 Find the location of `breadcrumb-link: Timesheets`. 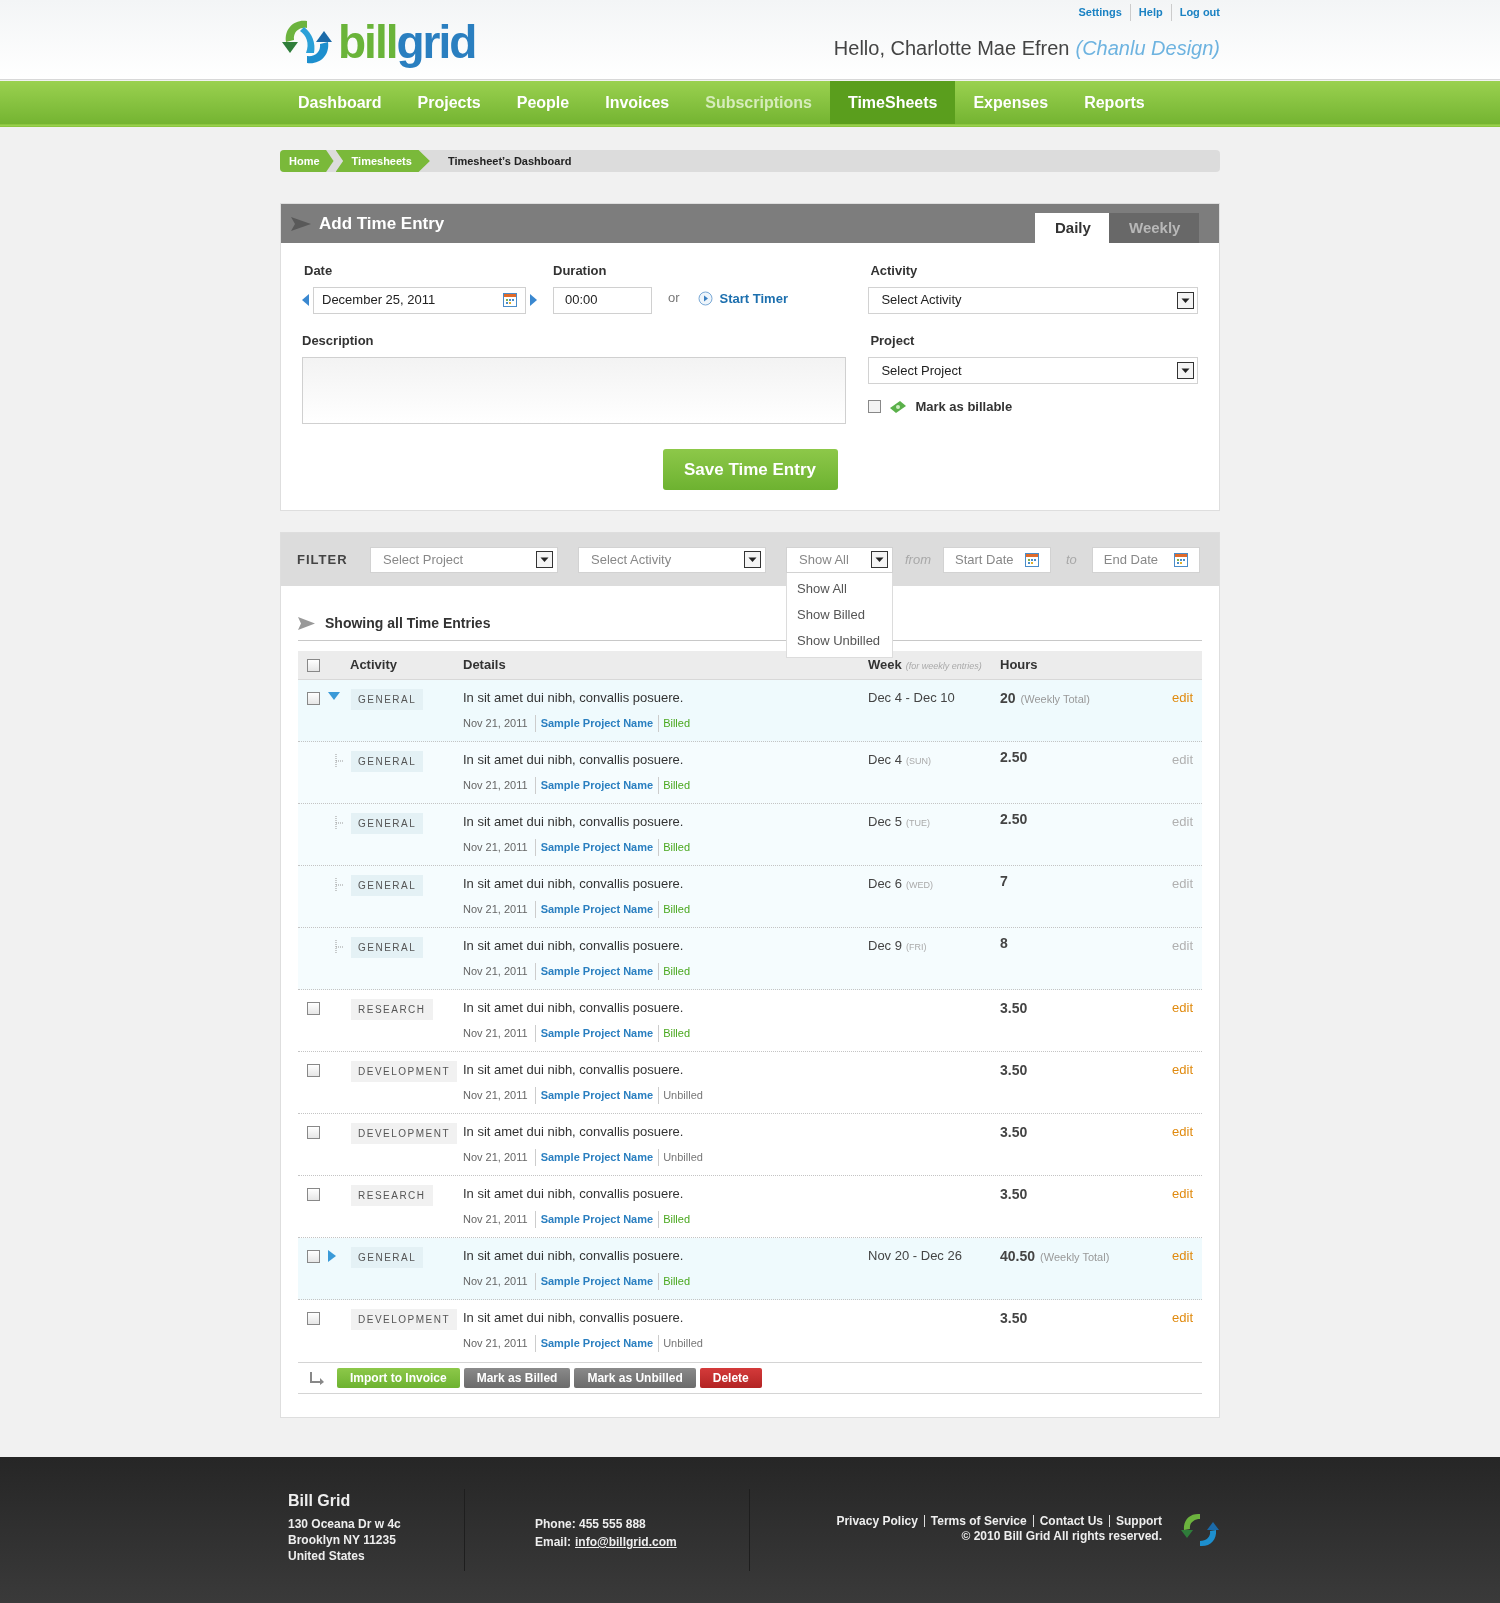

breadcrumb-link: Timesheets is located at coordinates (382, 161).